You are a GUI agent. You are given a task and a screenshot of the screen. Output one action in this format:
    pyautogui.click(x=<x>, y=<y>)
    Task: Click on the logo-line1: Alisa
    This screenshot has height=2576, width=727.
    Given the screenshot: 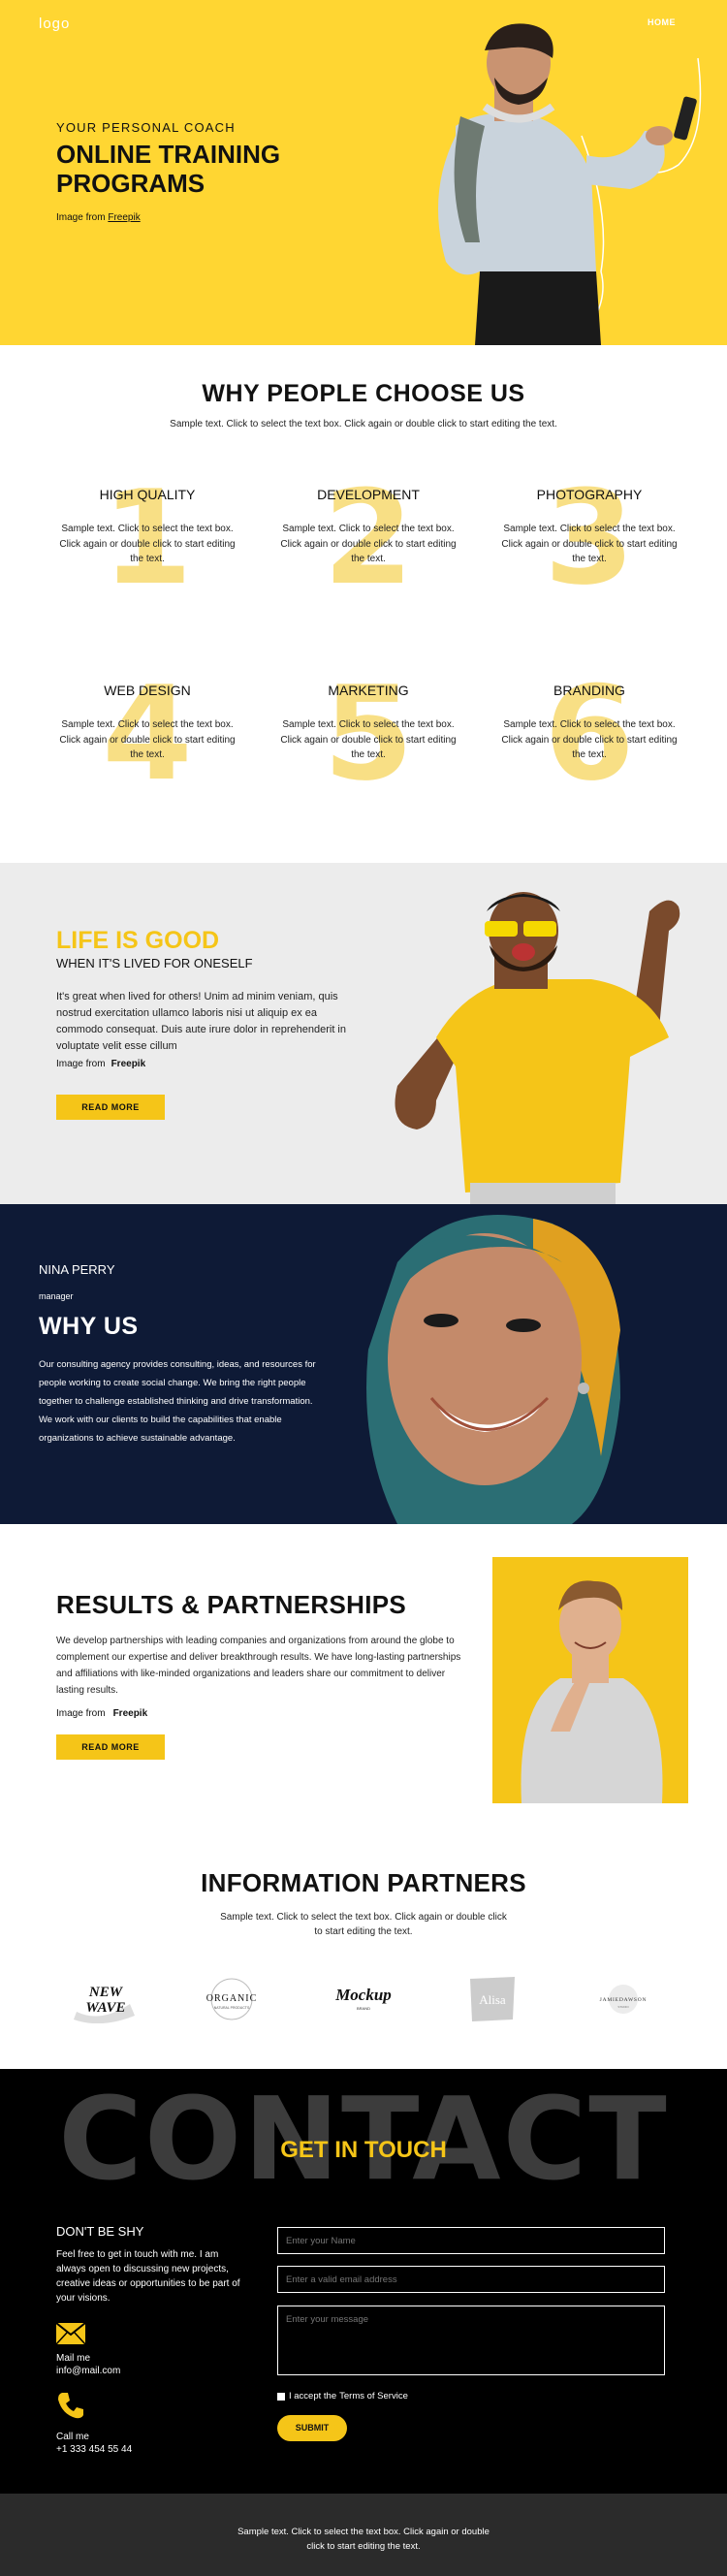 What is the action you would take?
    pyautogui.click(x=492, y=2000)
    